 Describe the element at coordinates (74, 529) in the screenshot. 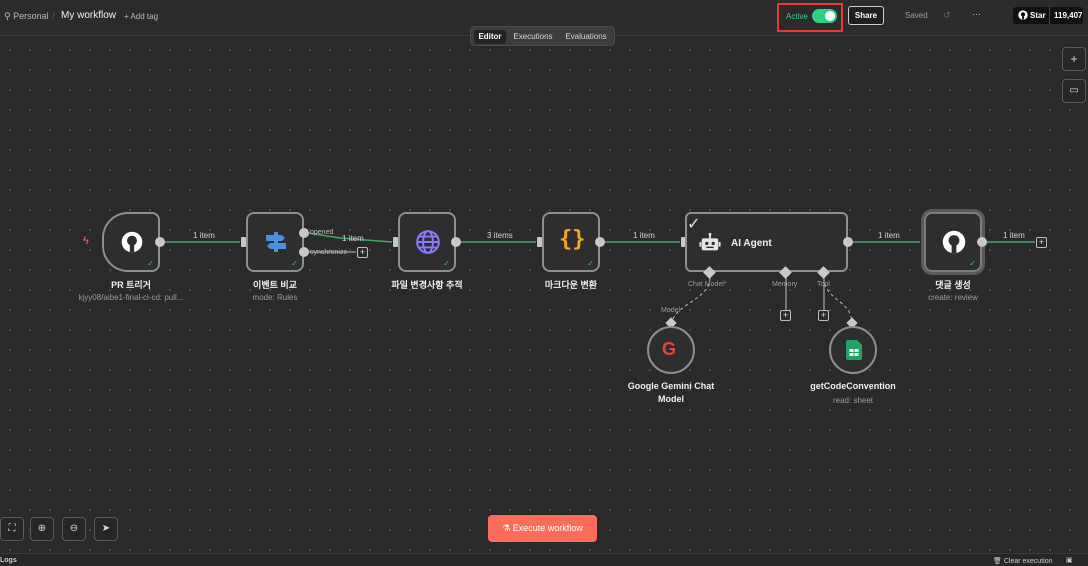

I see `zoom-out-button: ⊖` at that location.